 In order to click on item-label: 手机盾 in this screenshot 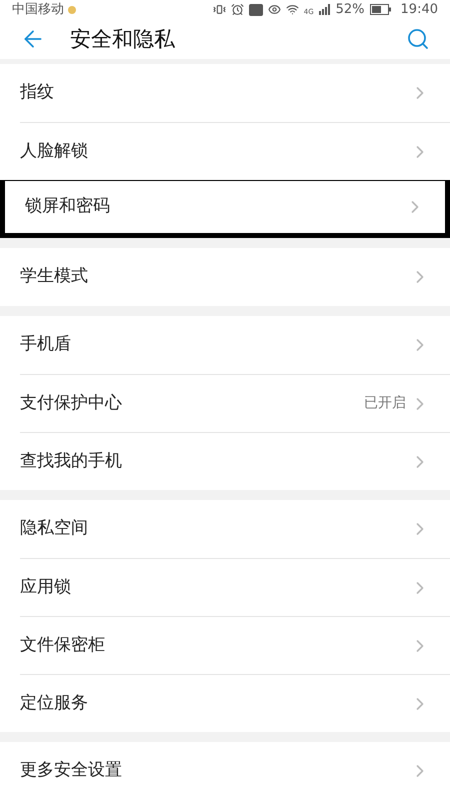, I will do `click(45, 344)`.